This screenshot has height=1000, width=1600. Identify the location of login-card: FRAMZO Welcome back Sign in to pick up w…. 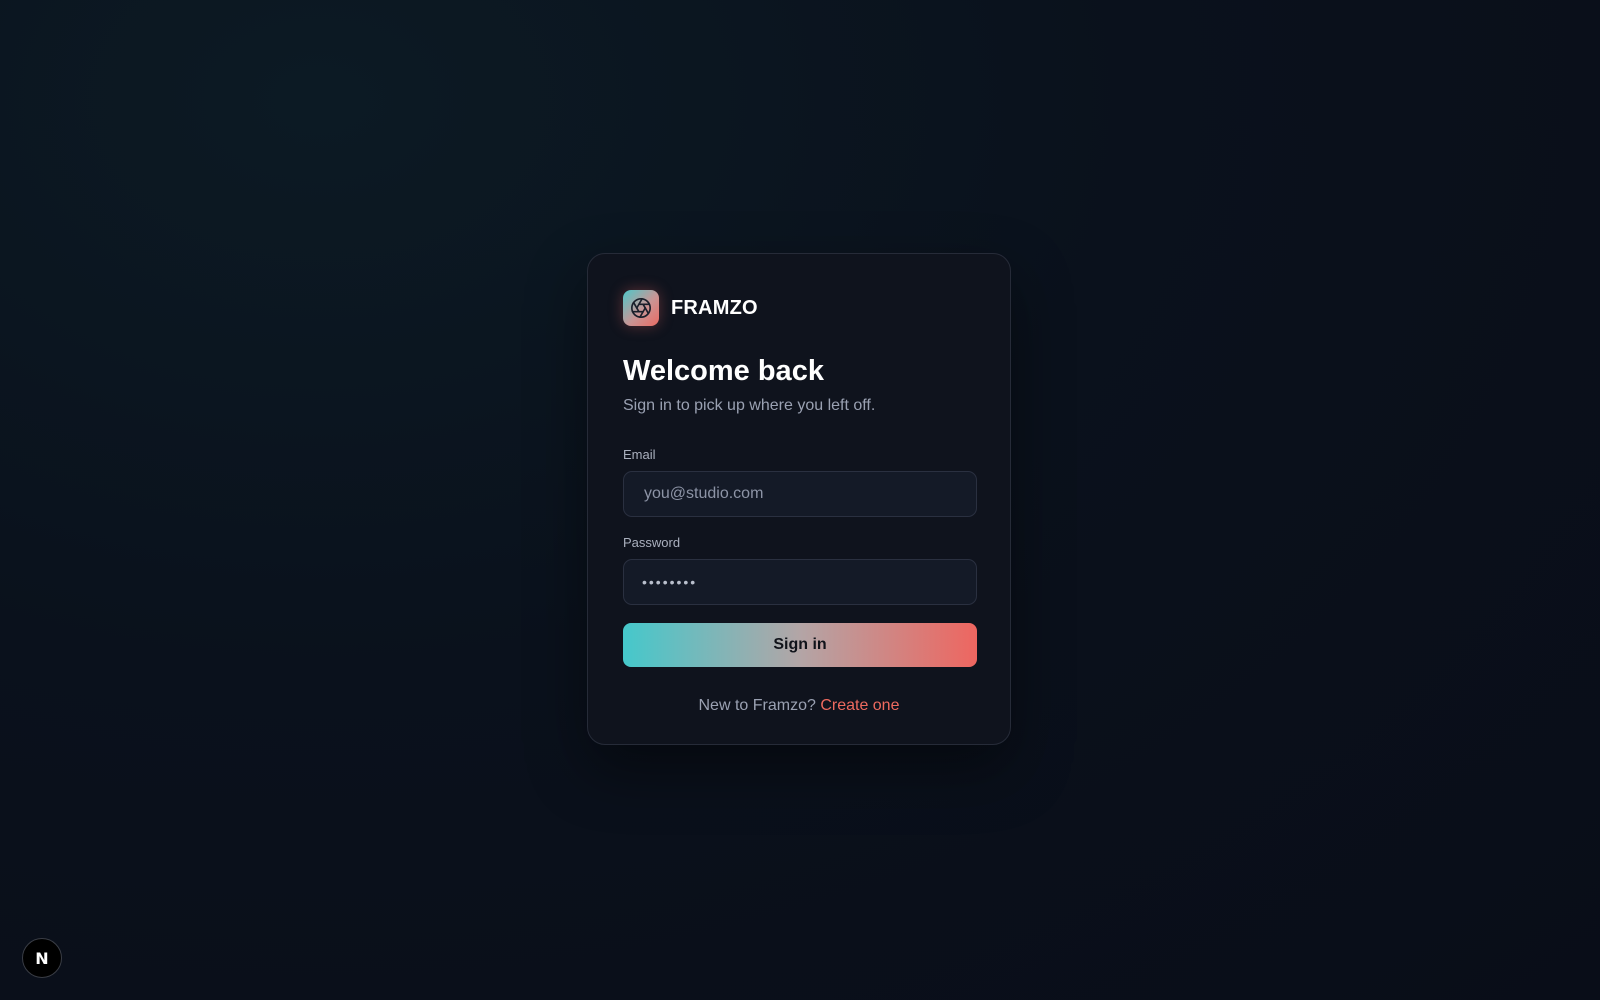
(799, 499).